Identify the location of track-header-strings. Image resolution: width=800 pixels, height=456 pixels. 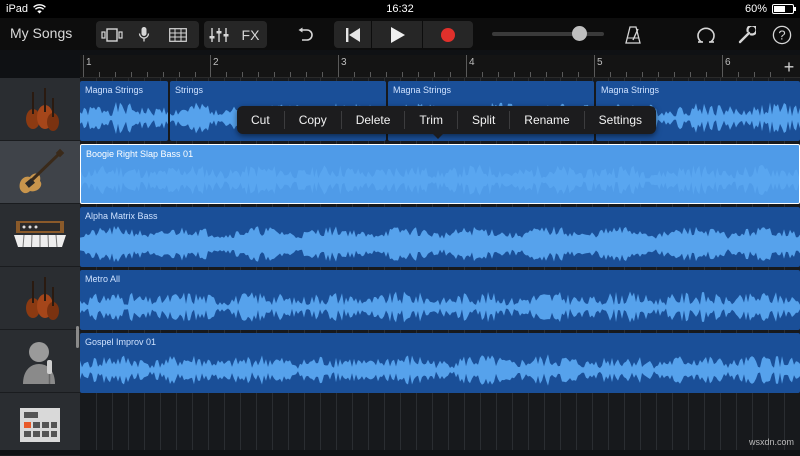
(40, 109).